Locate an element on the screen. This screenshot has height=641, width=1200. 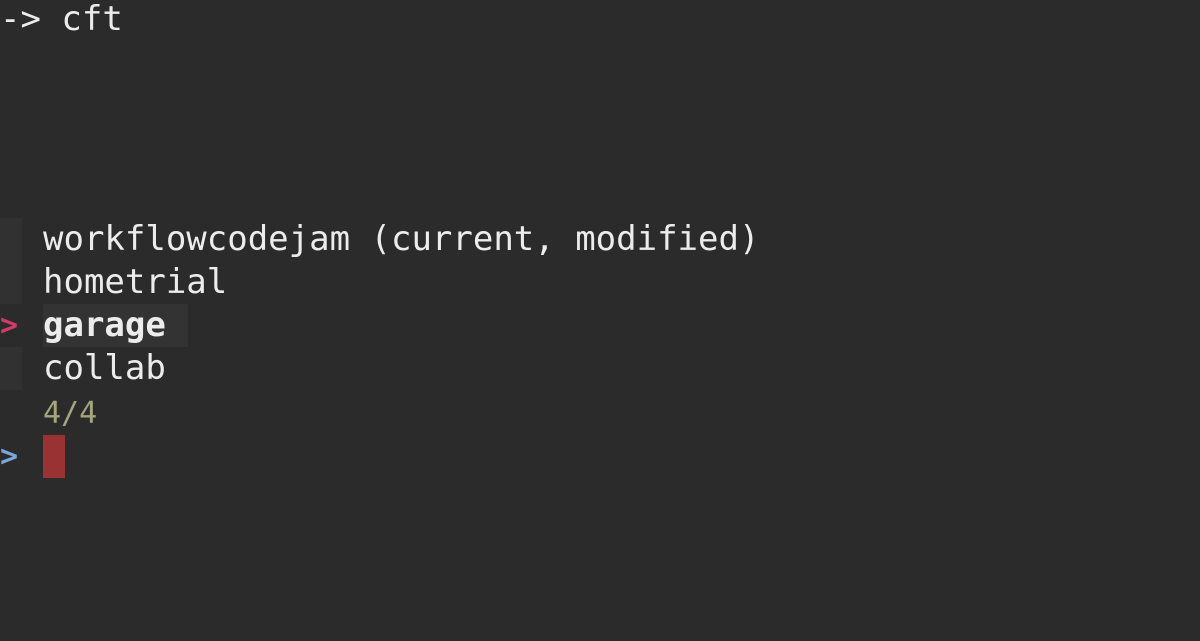
command-line: -> cft is located at coordinates (61, 19).